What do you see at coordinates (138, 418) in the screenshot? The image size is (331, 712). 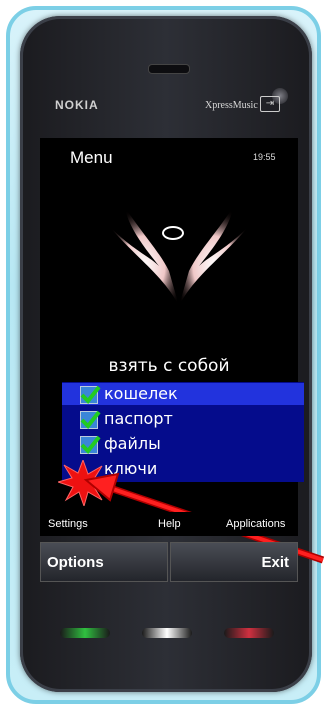 I see `list-item-label: паспорт` at bounding box center [138, 418].